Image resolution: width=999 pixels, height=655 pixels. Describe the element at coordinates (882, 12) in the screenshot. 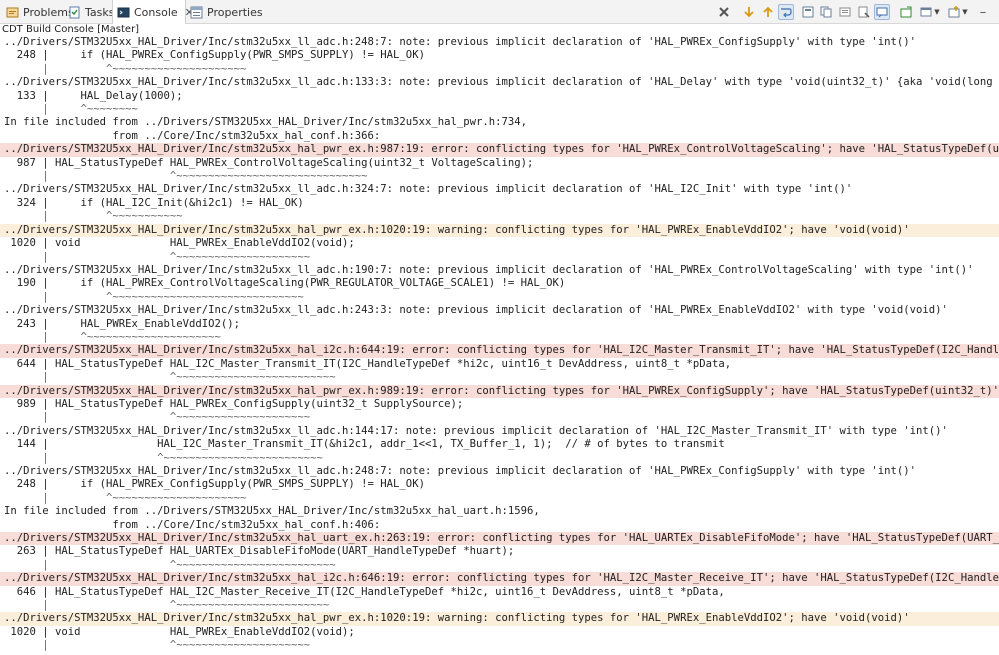

I see `remove-icon` at that location.